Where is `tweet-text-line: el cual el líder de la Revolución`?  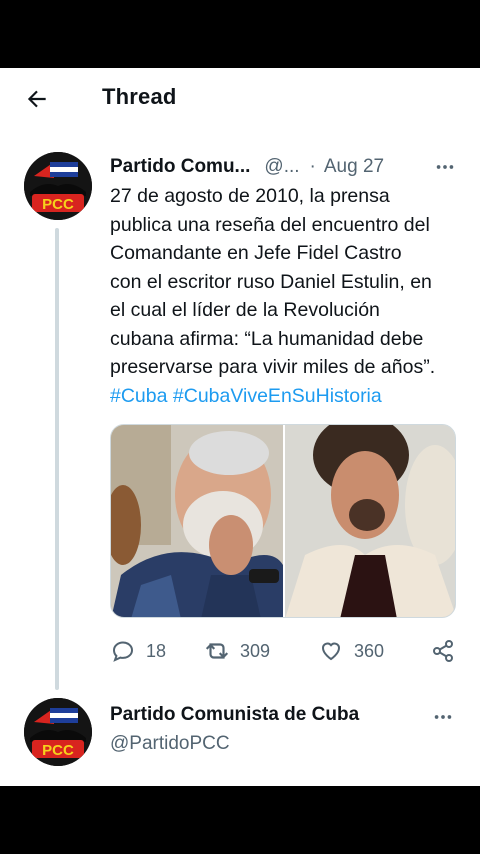
tweet-text-line: el cual el líder de la Revolución is located at coordinates (245, 310).